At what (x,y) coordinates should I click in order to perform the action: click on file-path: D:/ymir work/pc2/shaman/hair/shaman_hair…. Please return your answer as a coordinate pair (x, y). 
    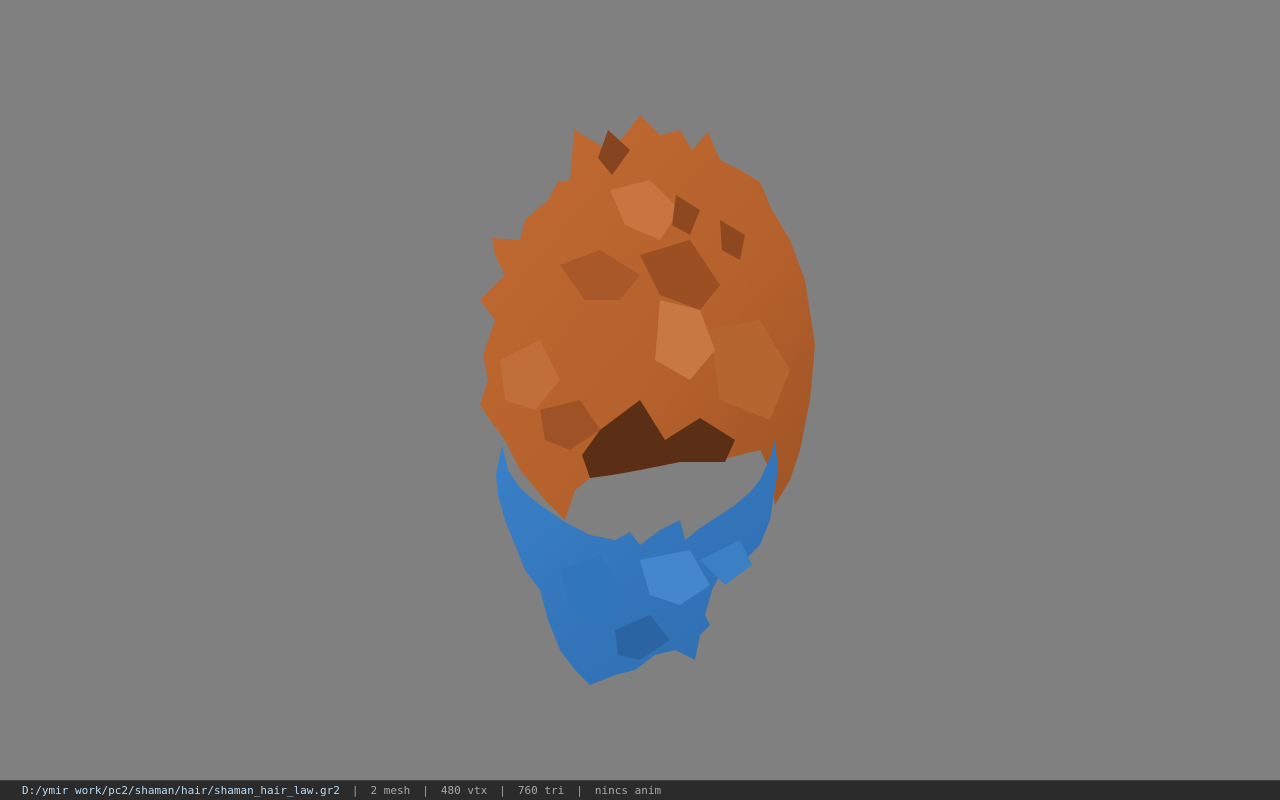
    Looking at the image, I should click on (181, 790).